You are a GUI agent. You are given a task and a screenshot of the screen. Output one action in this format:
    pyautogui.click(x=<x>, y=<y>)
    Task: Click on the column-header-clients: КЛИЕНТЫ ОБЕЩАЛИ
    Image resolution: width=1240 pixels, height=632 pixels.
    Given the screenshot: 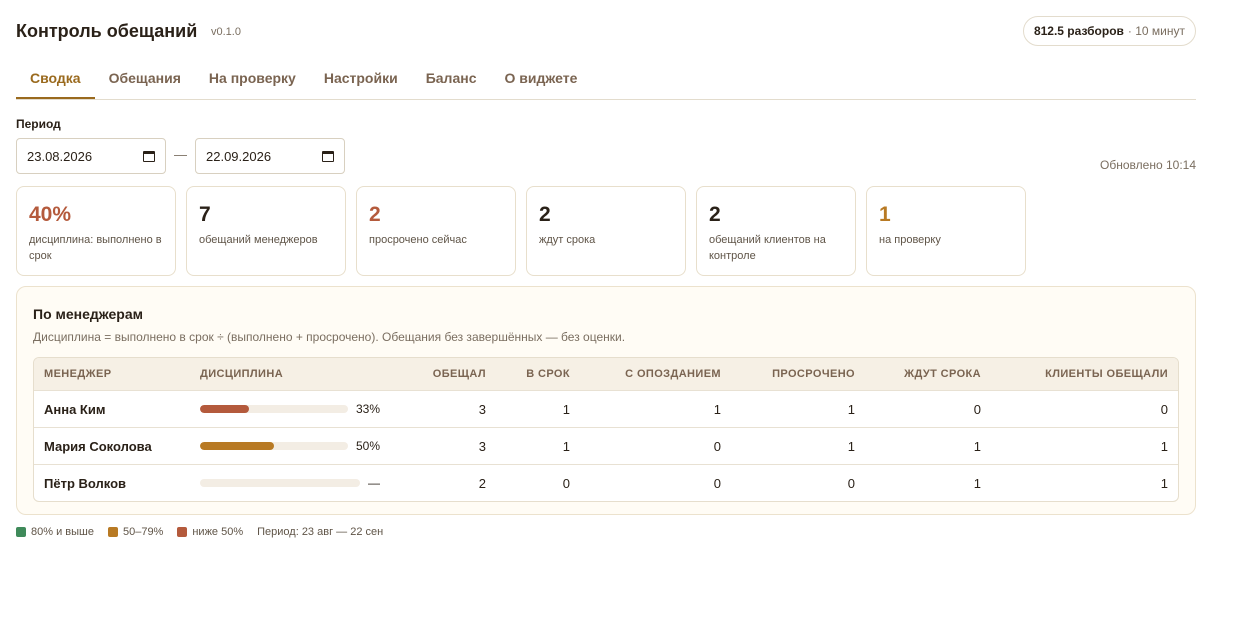 What is the action you would take?
    pyautogui.click(x=1074, y=374)
    